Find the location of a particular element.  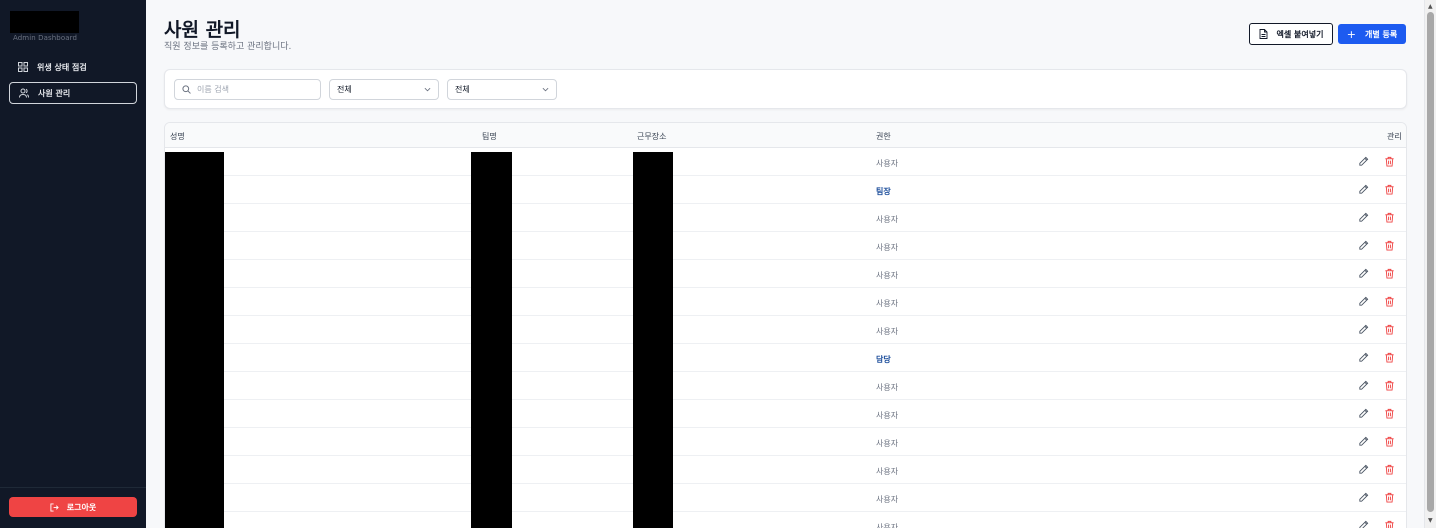

page-scrollbar: ▲ ▼ is located at coordinates (1430, 264).